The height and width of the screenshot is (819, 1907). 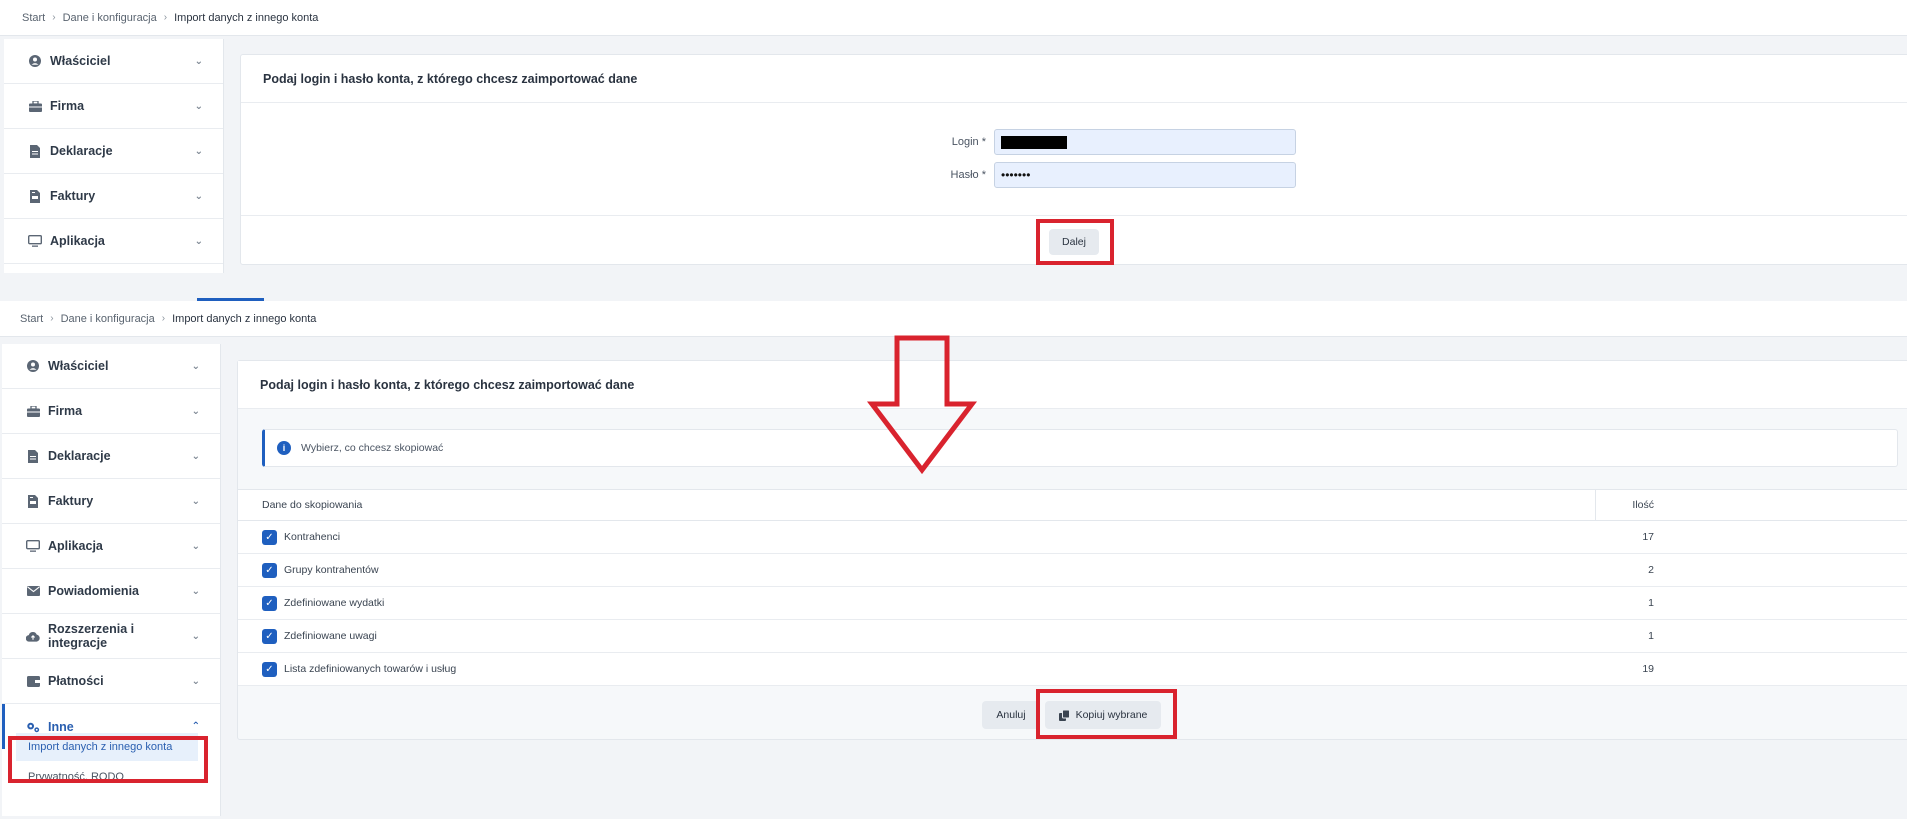 What do you see at coordinates (1145, 175) in the screenshot?
I see `password-input: •••••••` at bounding box center [1145, 175].